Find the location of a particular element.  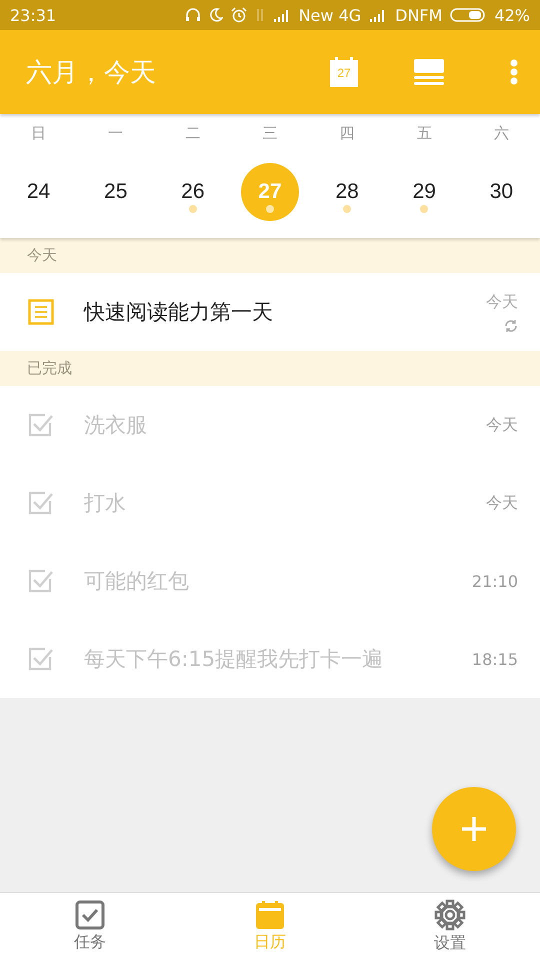

weekday-label: 一 is located at coordinates (116, 133).